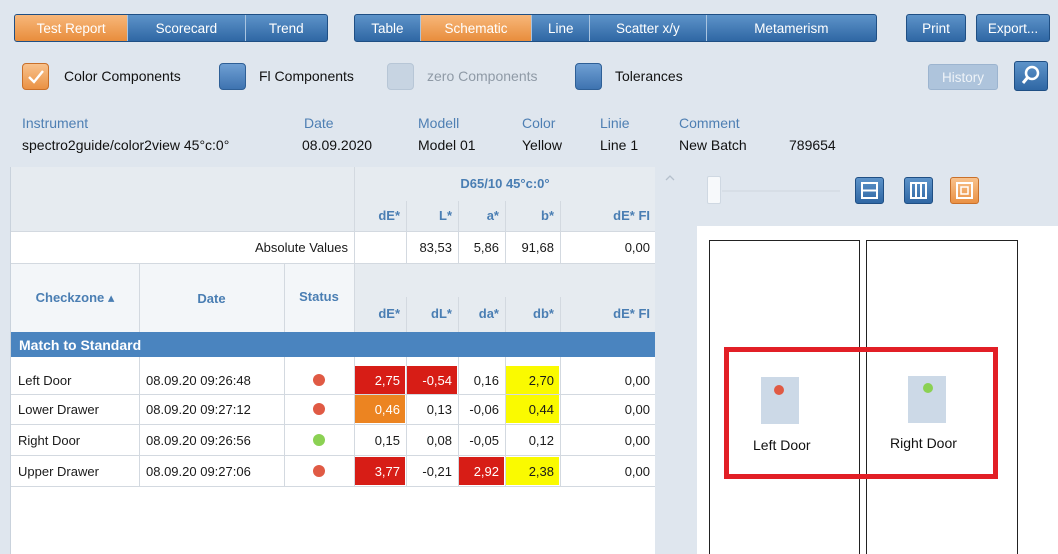  I want to click on checkmark-icon, so click(36, 77).